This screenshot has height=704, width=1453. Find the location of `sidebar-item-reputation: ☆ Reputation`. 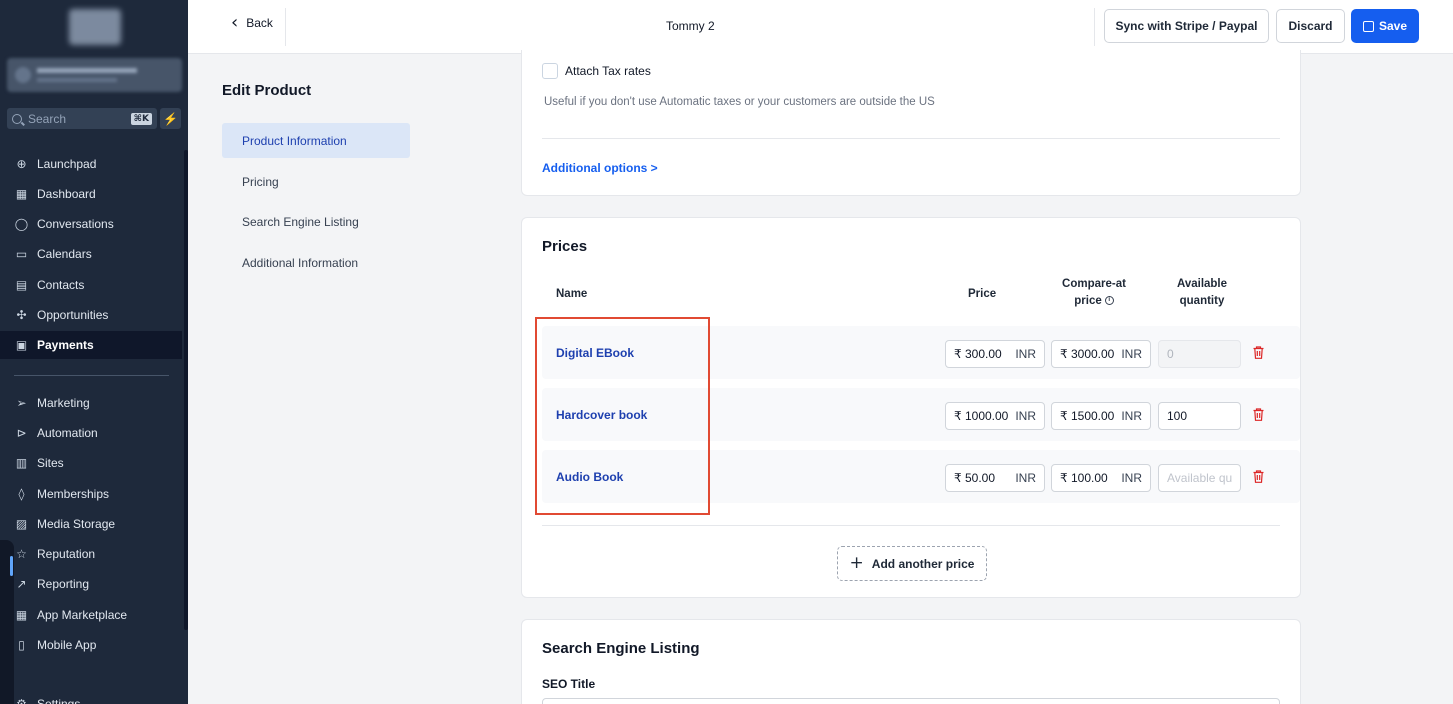

sidebar-item-reputation: ☆ Reputation is located at coordinates (91, 554).